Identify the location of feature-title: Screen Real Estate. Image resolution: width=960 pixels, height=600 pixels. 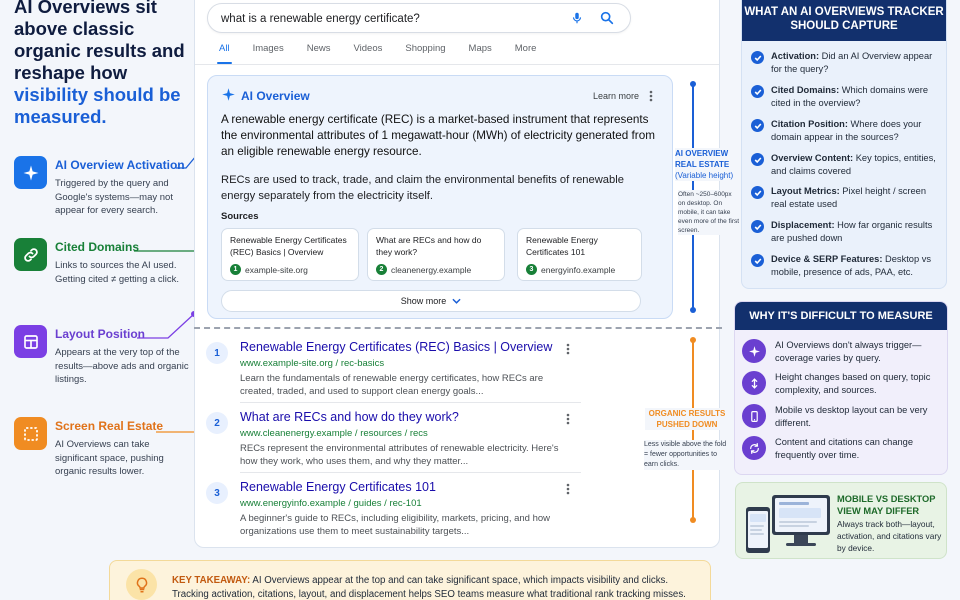
(109, 426).